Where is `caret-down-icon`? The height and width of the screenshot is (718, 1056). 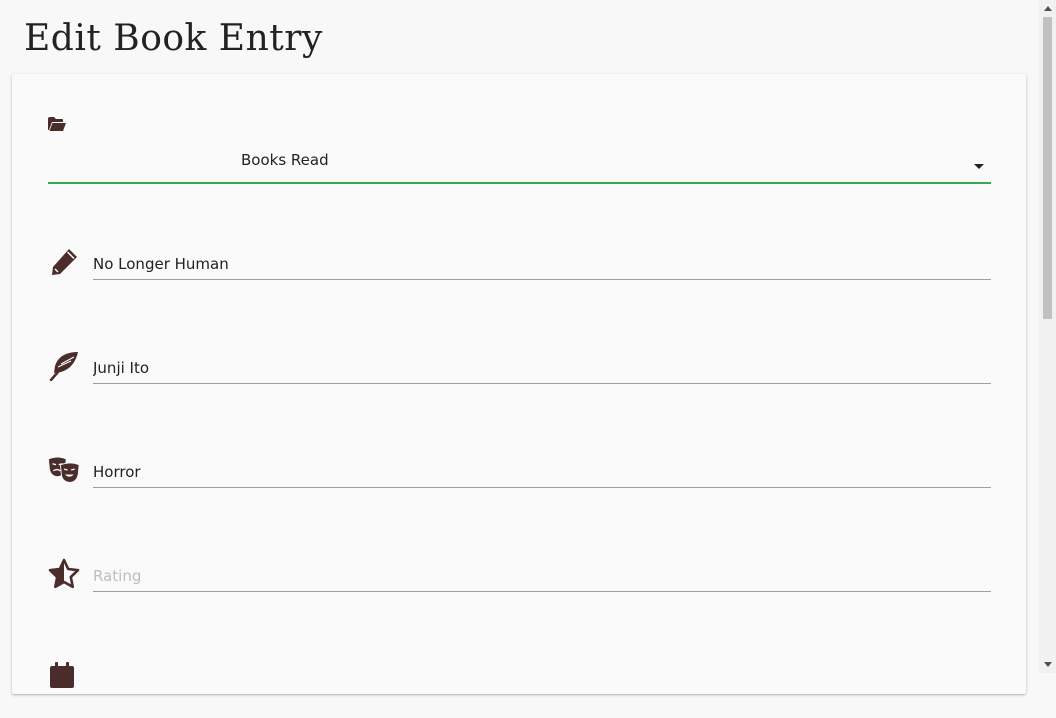 caret-down-icon is located at coordinates (979, 162).